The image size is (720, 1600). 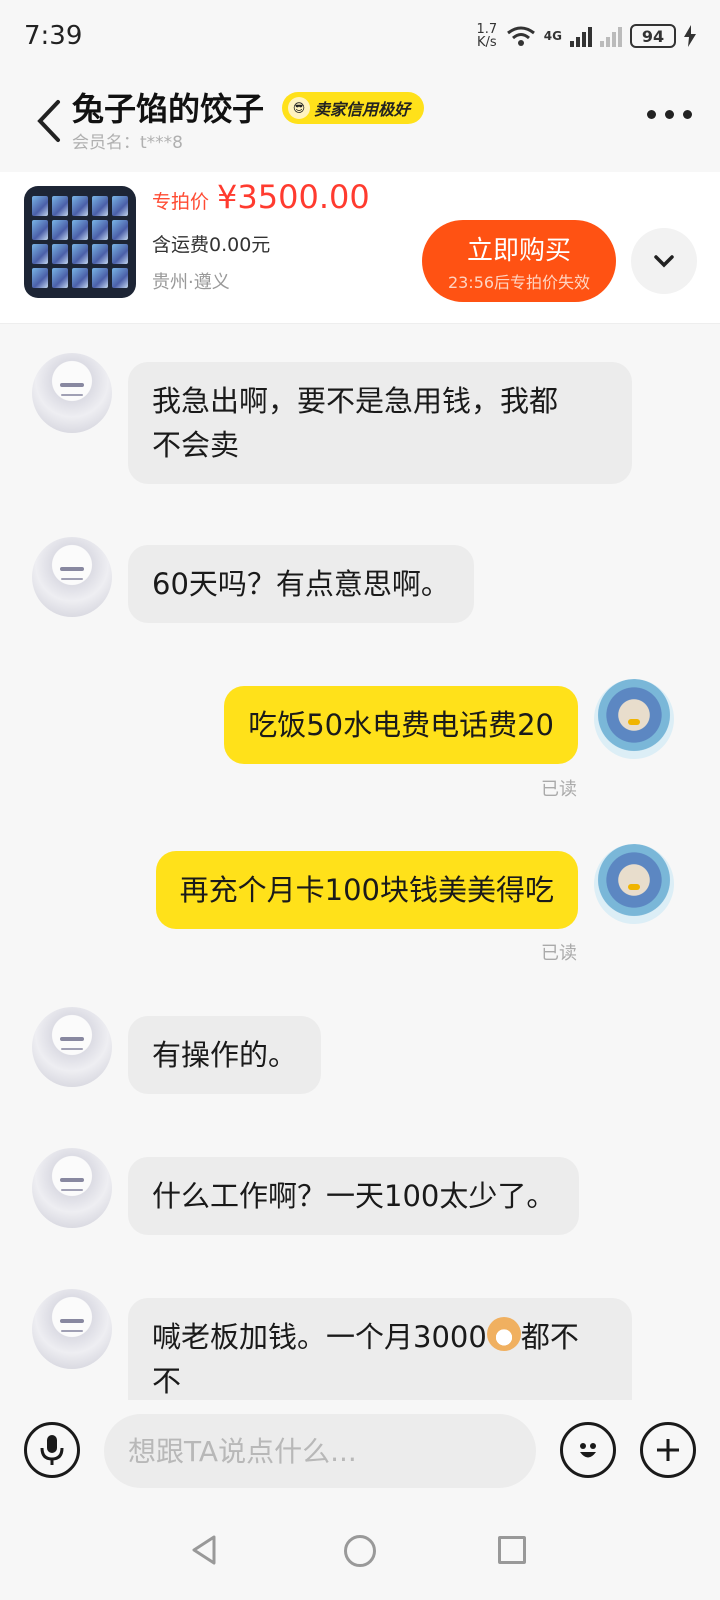 What do you see at coordinates (690, 36) in the screenshot?
I see `charging-icon` at bounding box center [690, 36].